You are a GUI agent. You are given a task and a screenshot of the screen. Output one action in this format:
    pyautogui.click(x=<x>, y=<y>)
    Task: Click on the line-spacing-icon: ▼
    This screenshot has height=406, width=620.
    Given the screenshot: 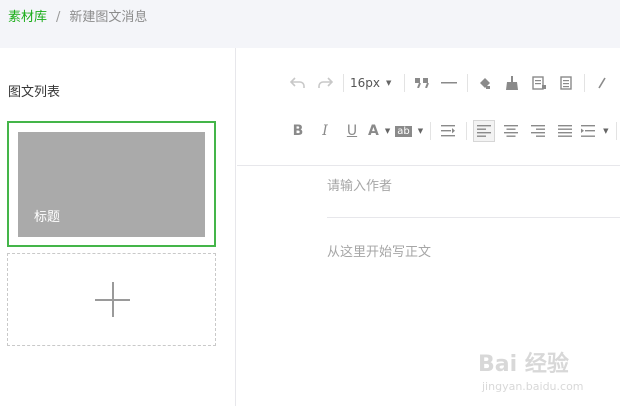 What is the action you would take?
    pyautogui.click(x=595, y=131)
    